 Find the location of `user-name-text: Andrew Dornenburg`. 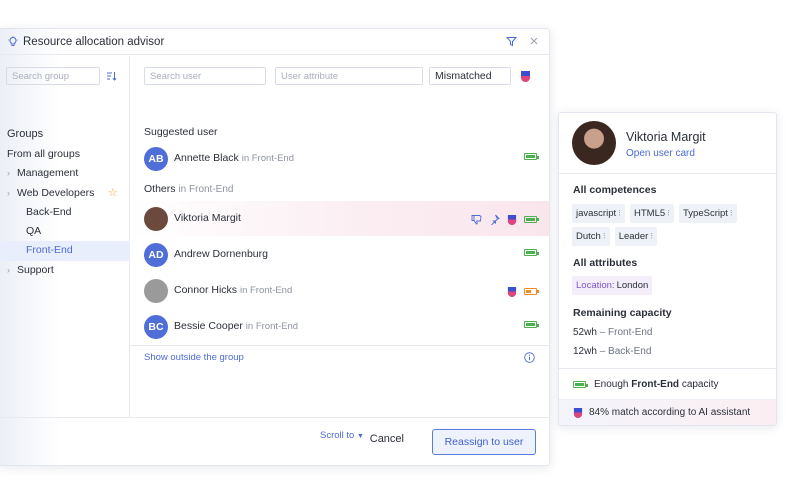

user-name-text: Andrew Dornenburg is located at coordinates (221, 254).